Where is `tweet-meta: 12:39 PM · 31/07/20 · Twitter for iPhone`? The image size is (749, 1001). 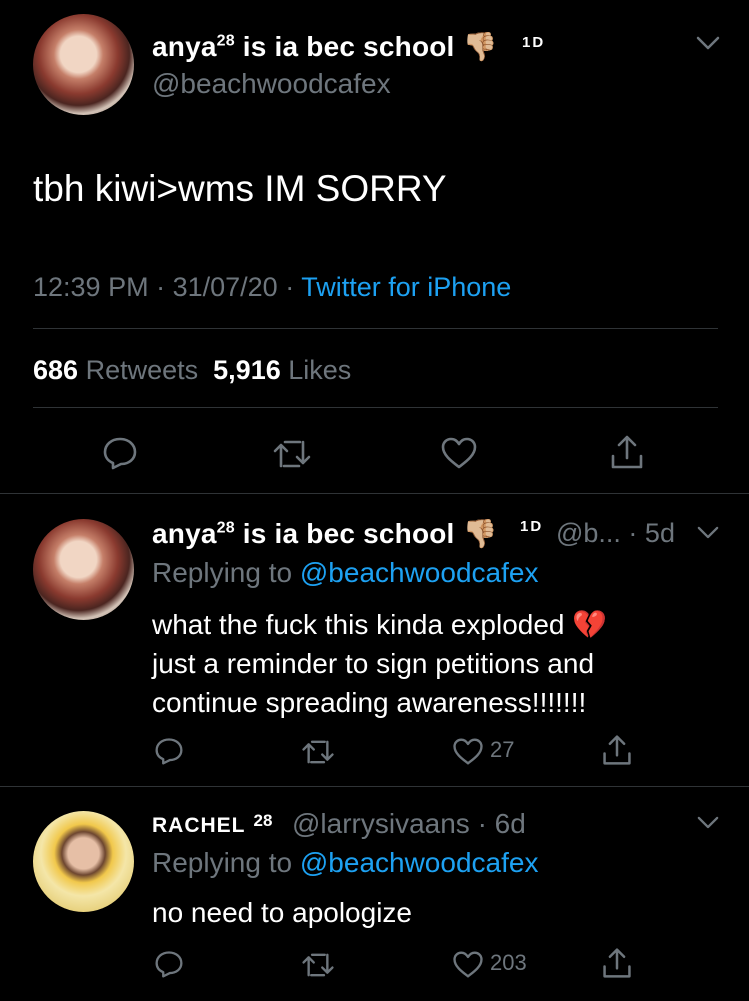 tweet-meta: 12:39 PM · 31/07/20 · Twitter for iPhone is located at coordinates (272, 287).